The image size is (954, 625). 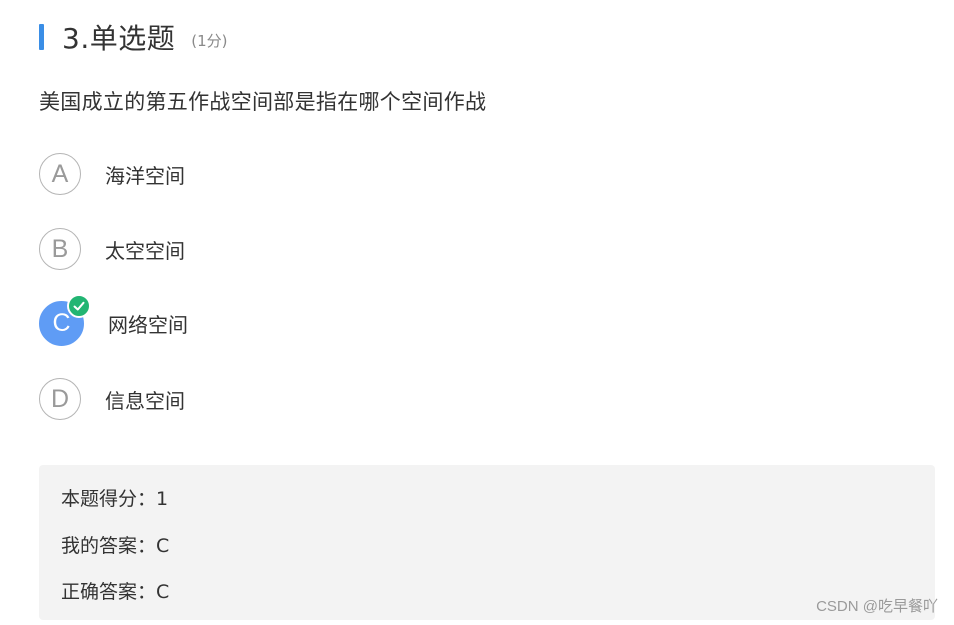 I want to click on option-b-label: 太空空间, so click(x=145, y=249).